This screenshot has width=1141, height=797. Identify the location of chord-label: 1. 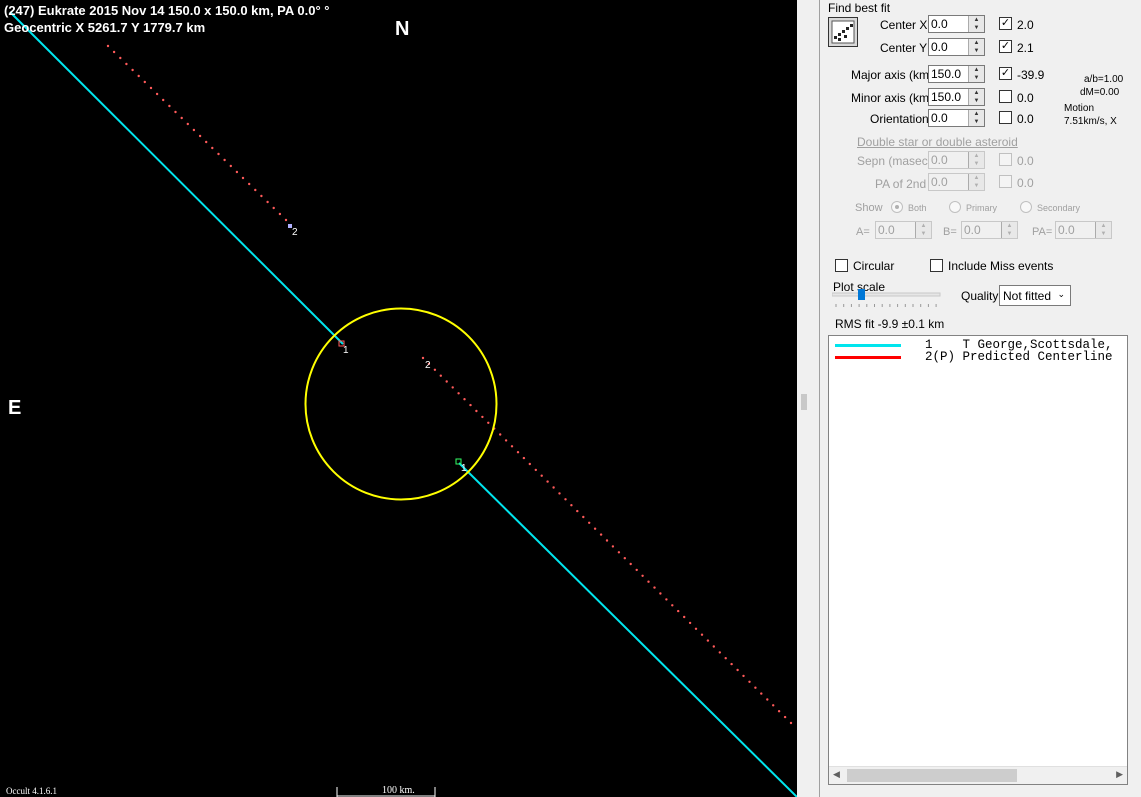
(464, 468).